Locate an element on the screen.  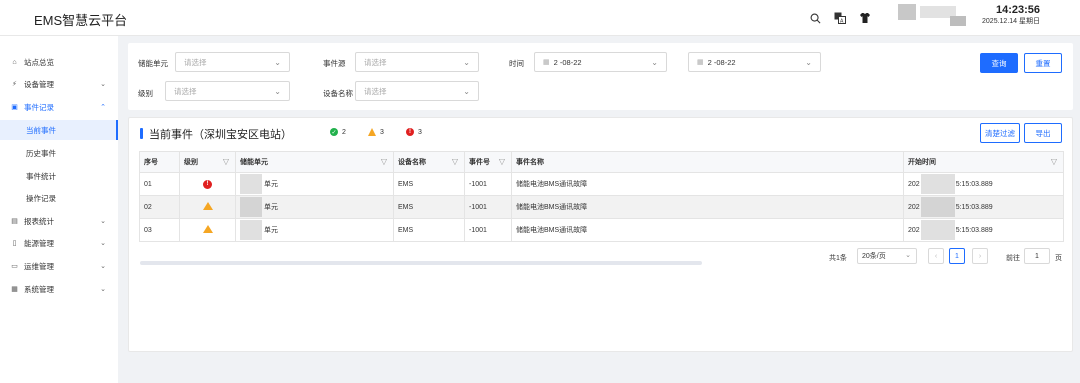
clear-filter-button: 清楚过滤 is located at coordinates (1000, 133).